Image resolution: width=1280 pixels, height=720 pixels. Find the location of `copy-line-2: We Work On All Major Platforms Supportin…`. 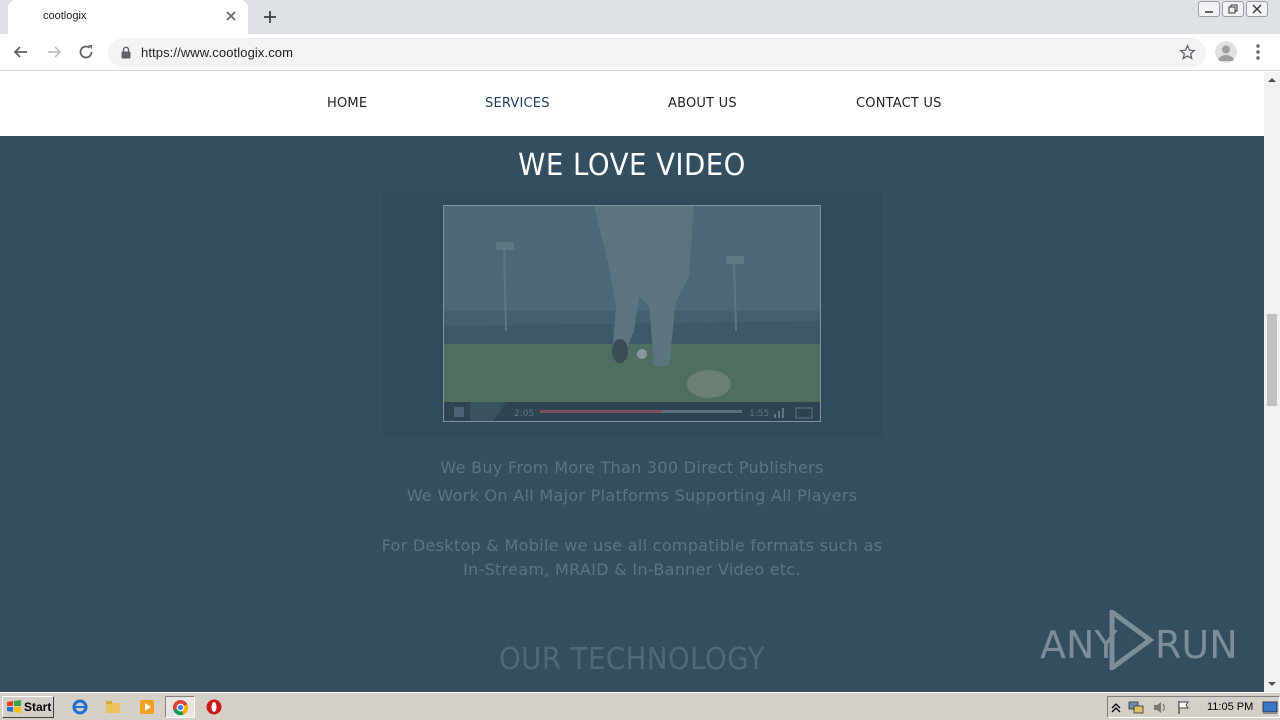

copy-line-2: We Work On All Major Platforms Supportin… is located at coordinates (632, 495).